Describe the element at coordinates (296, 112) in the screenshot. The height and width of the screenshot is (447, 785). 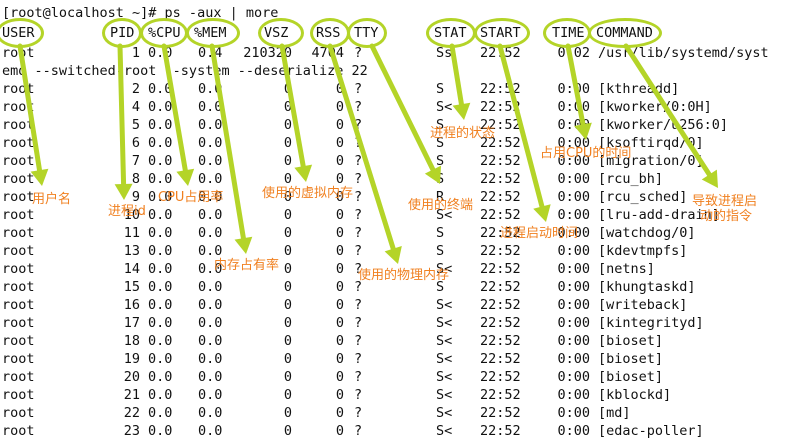
I see `arrow-vsz` at that location.